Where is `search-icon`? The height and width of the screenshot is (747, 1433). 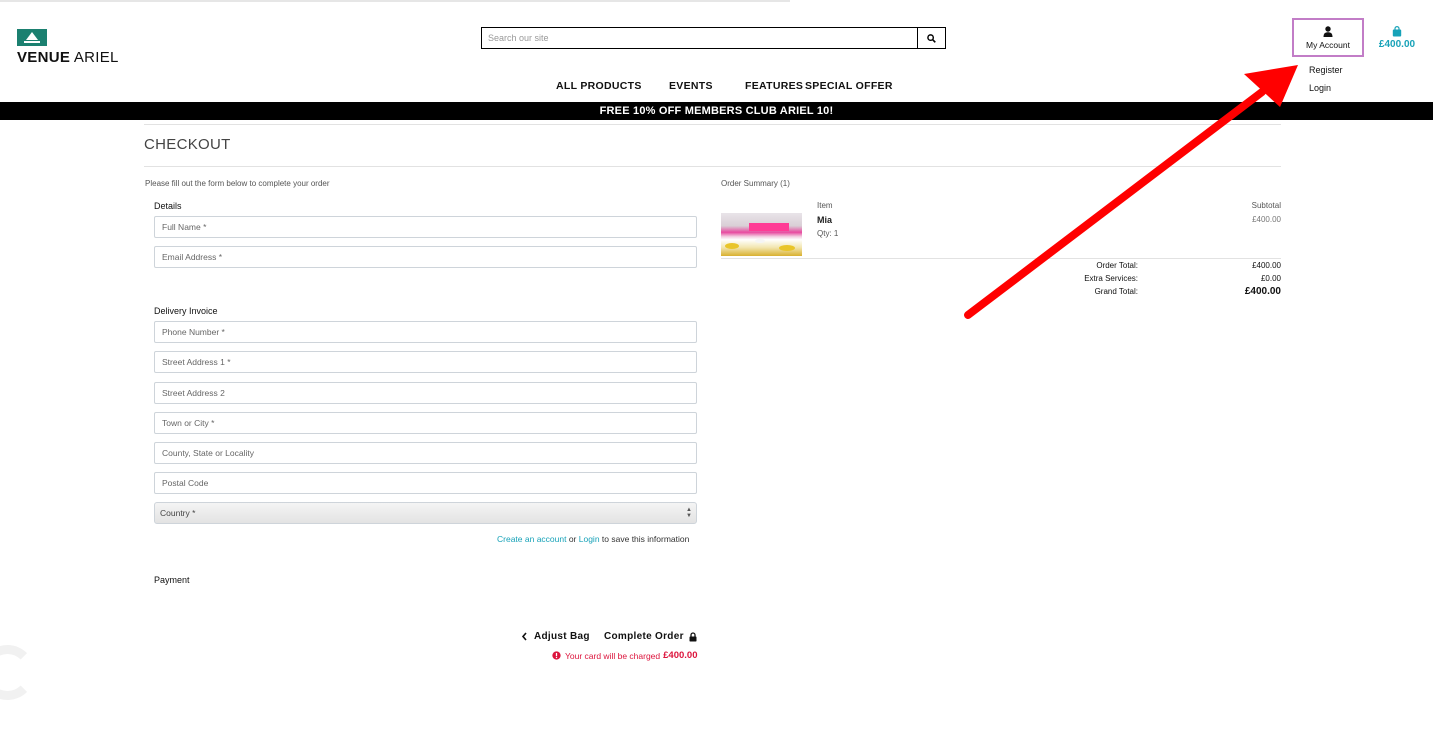
search-icon is located at coordinates (931, 38).